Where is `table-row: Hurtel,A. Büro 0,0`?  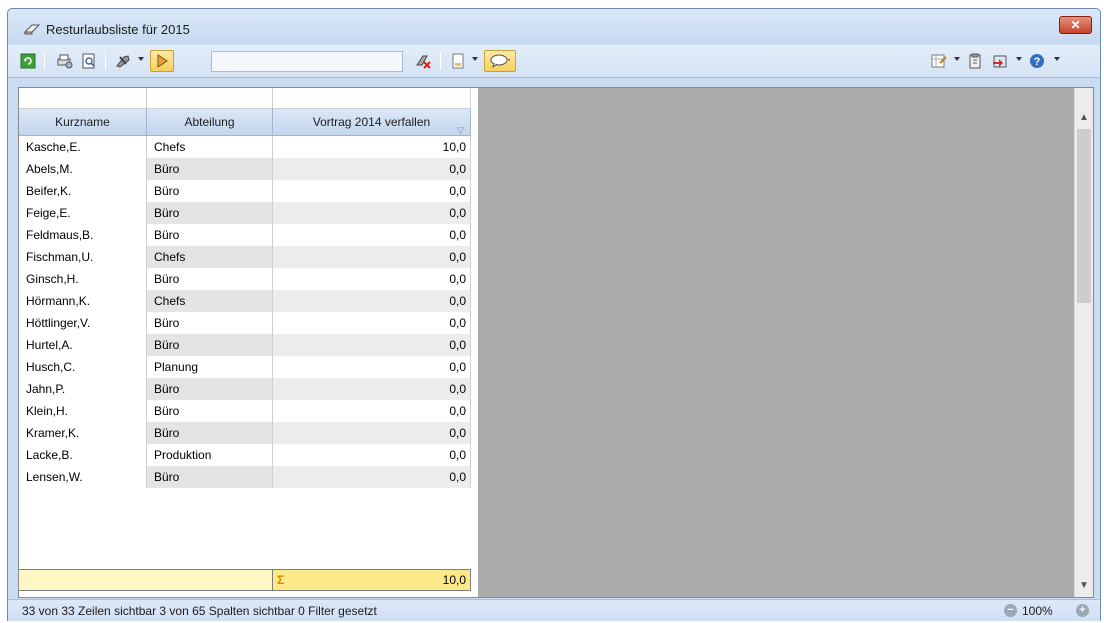
table-row: Hurtel,A. Büro 0,0 is located at coordinates (245, 345).